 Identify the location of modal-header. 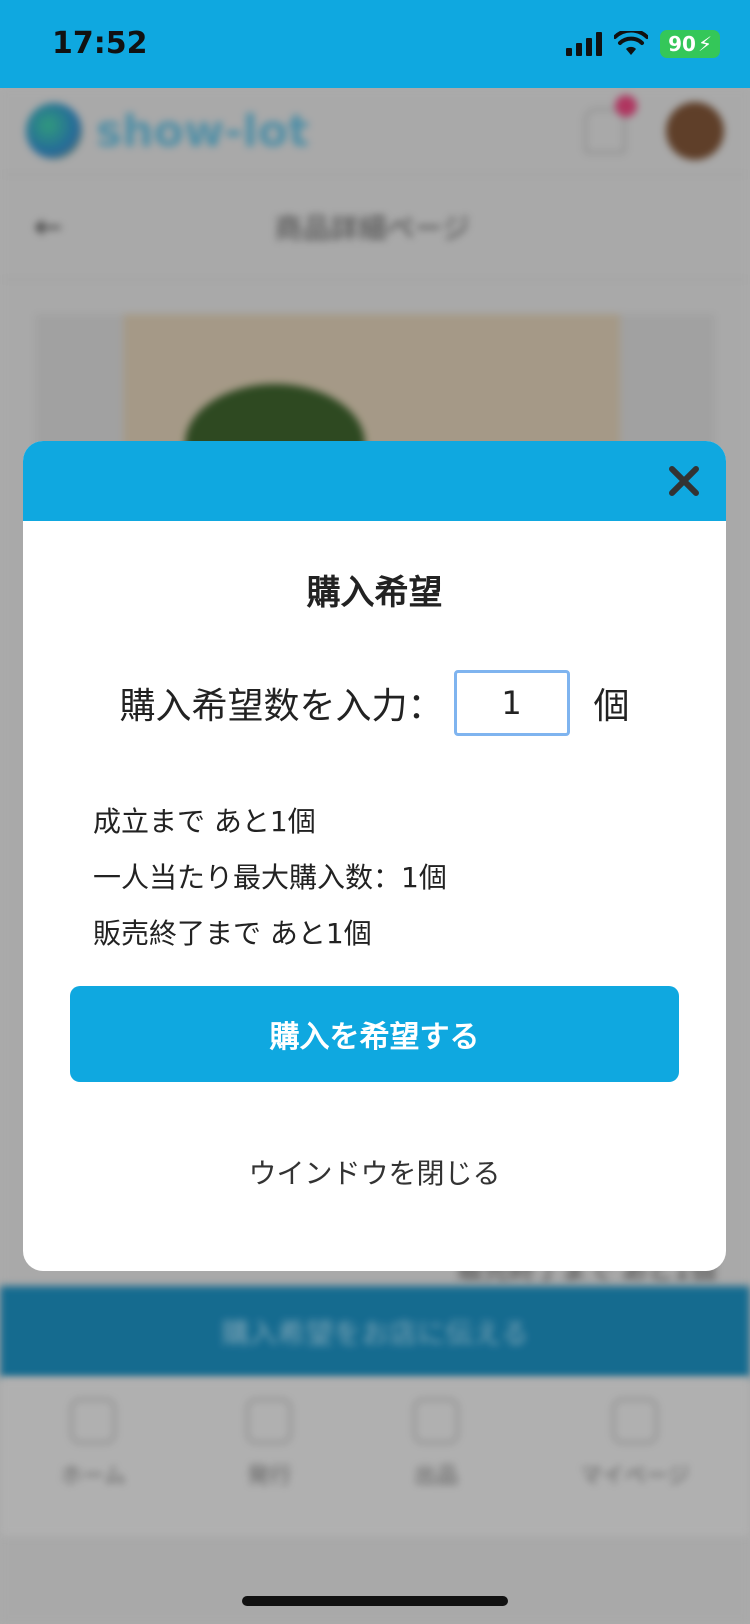
(374, 481).